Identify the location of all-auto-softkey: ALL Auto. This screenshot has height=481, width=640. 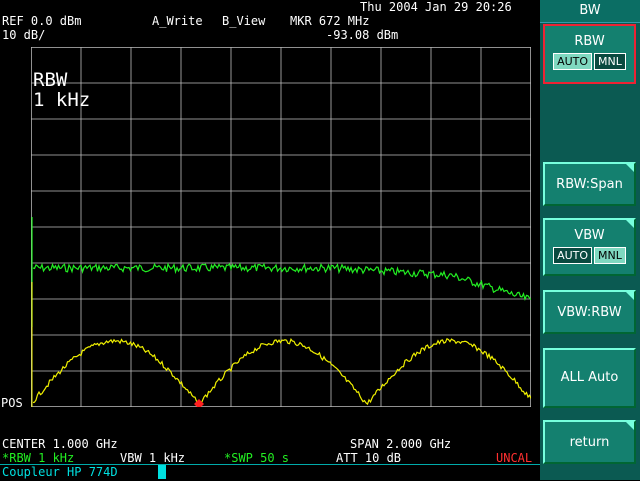
(589, 378).